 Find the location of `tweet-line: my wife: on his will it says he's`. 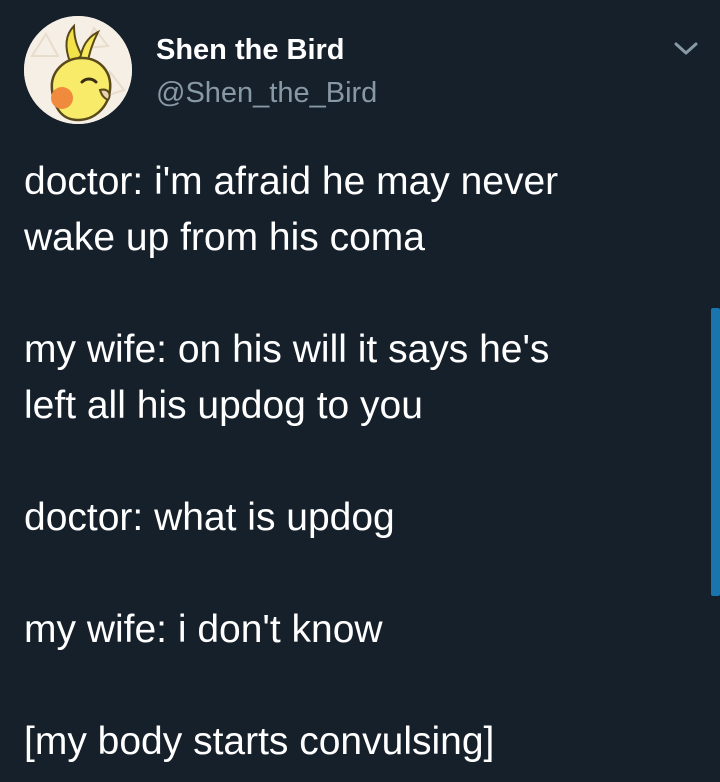

tweet-line: my wife: on his will it says he's is located at coordinates (287, 349).